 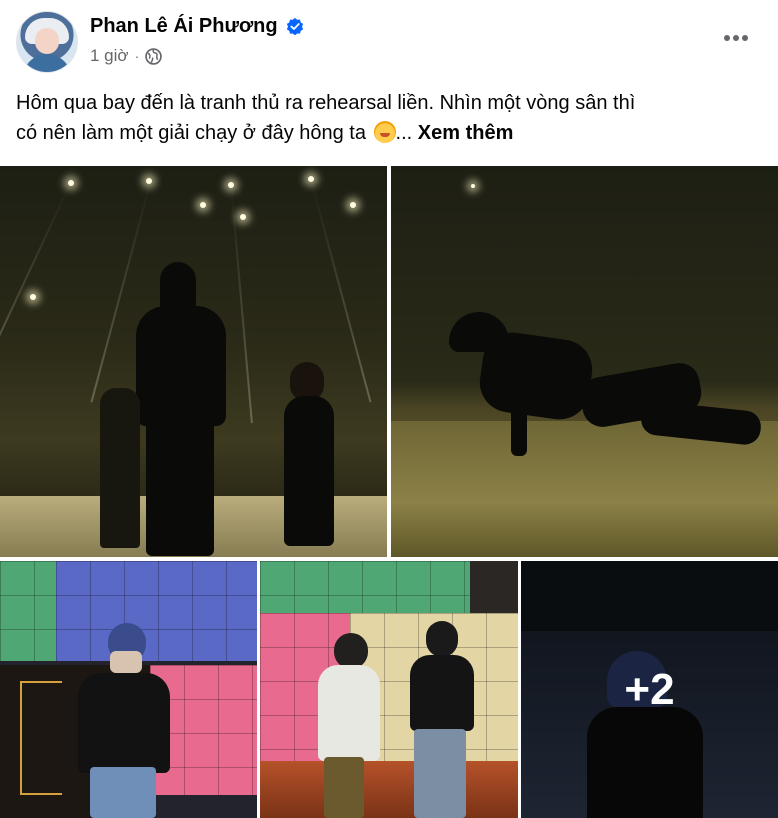 What do you see at coordinates (180, 488) in the screenshot?
I see `performer-legs` at bounding box center [180, 488].